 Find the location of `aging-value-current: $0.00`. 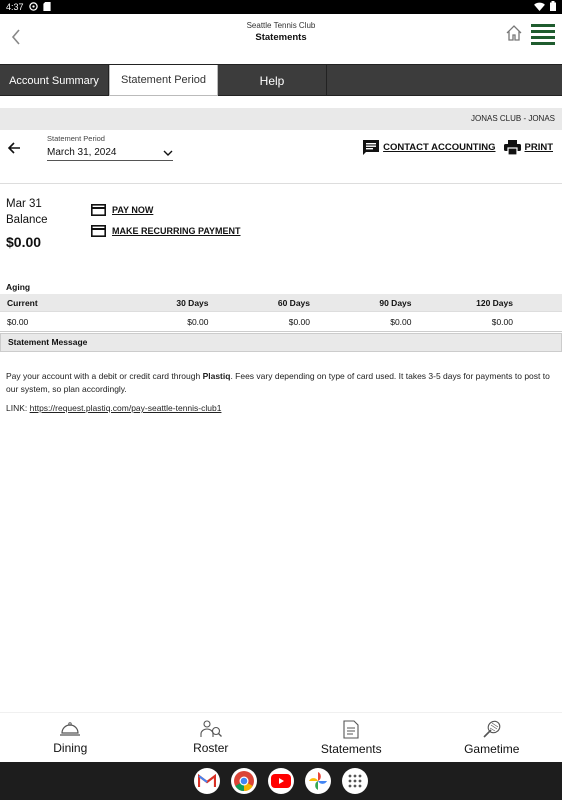

aging-value-current: $0.00 is located at coordinates (18, 321).